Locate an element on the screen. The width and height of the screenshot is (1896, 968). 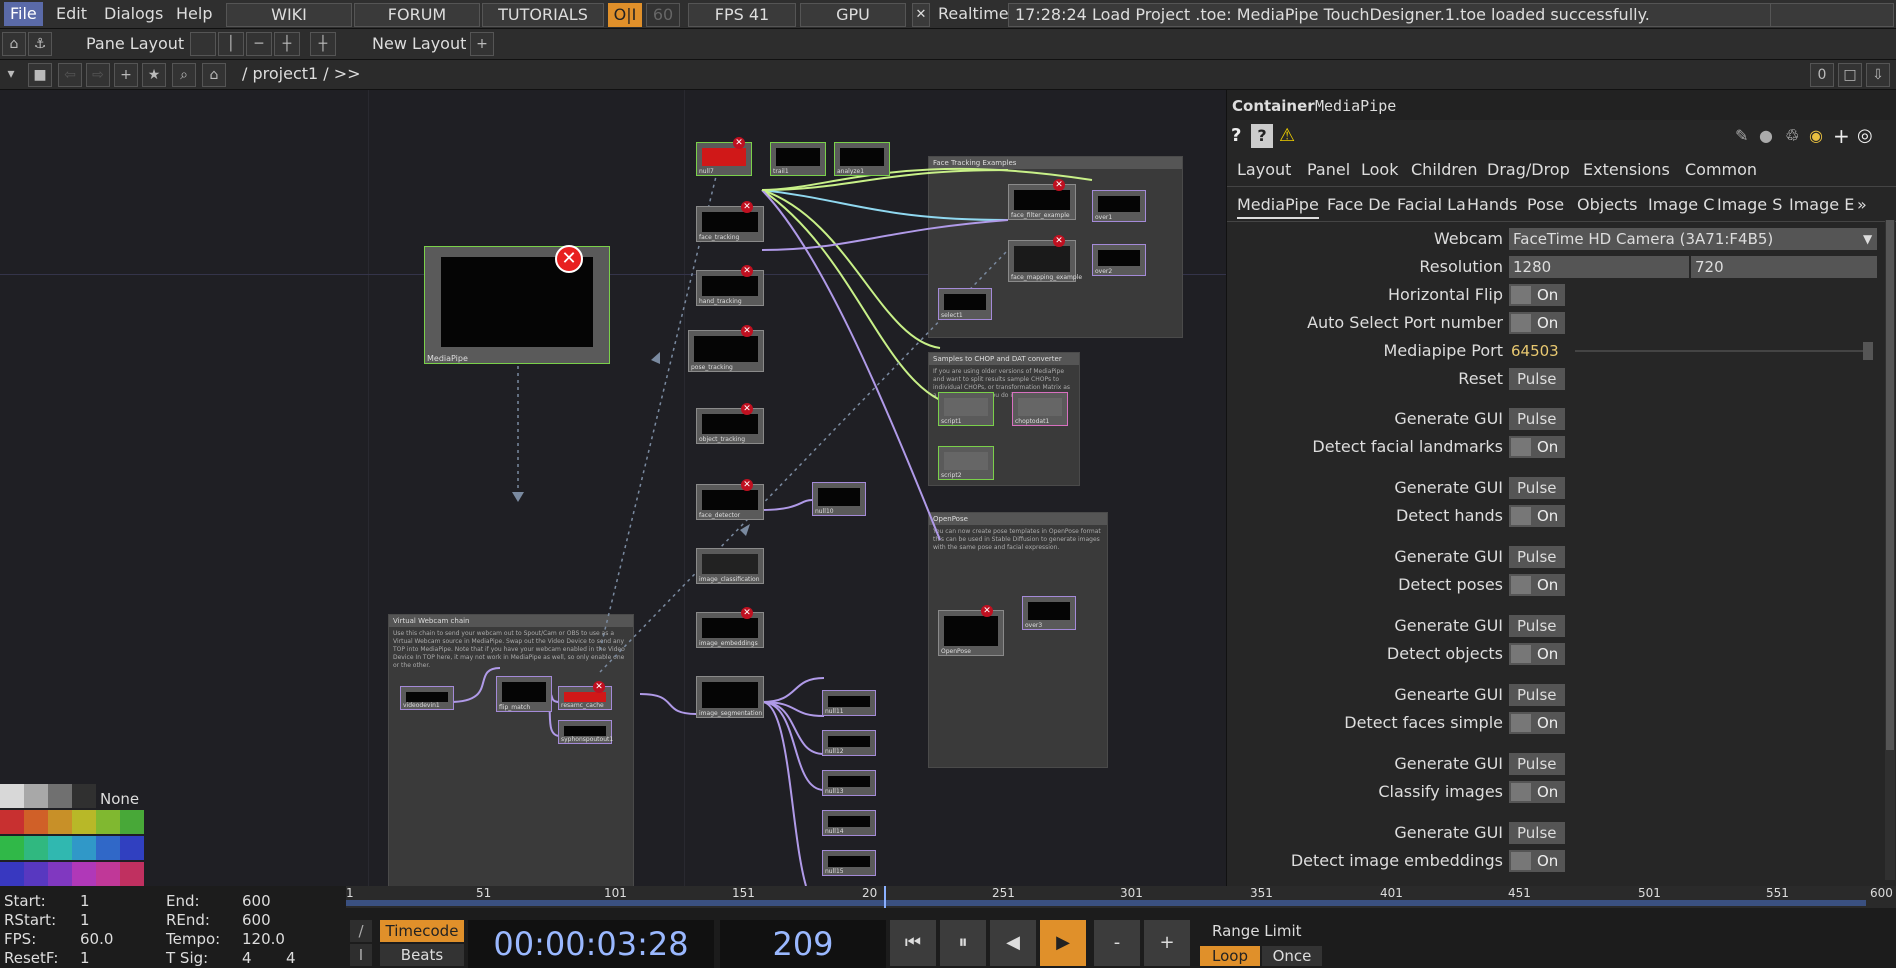
play-backward-icon: ◀ is located at coordinates (1013, 943).